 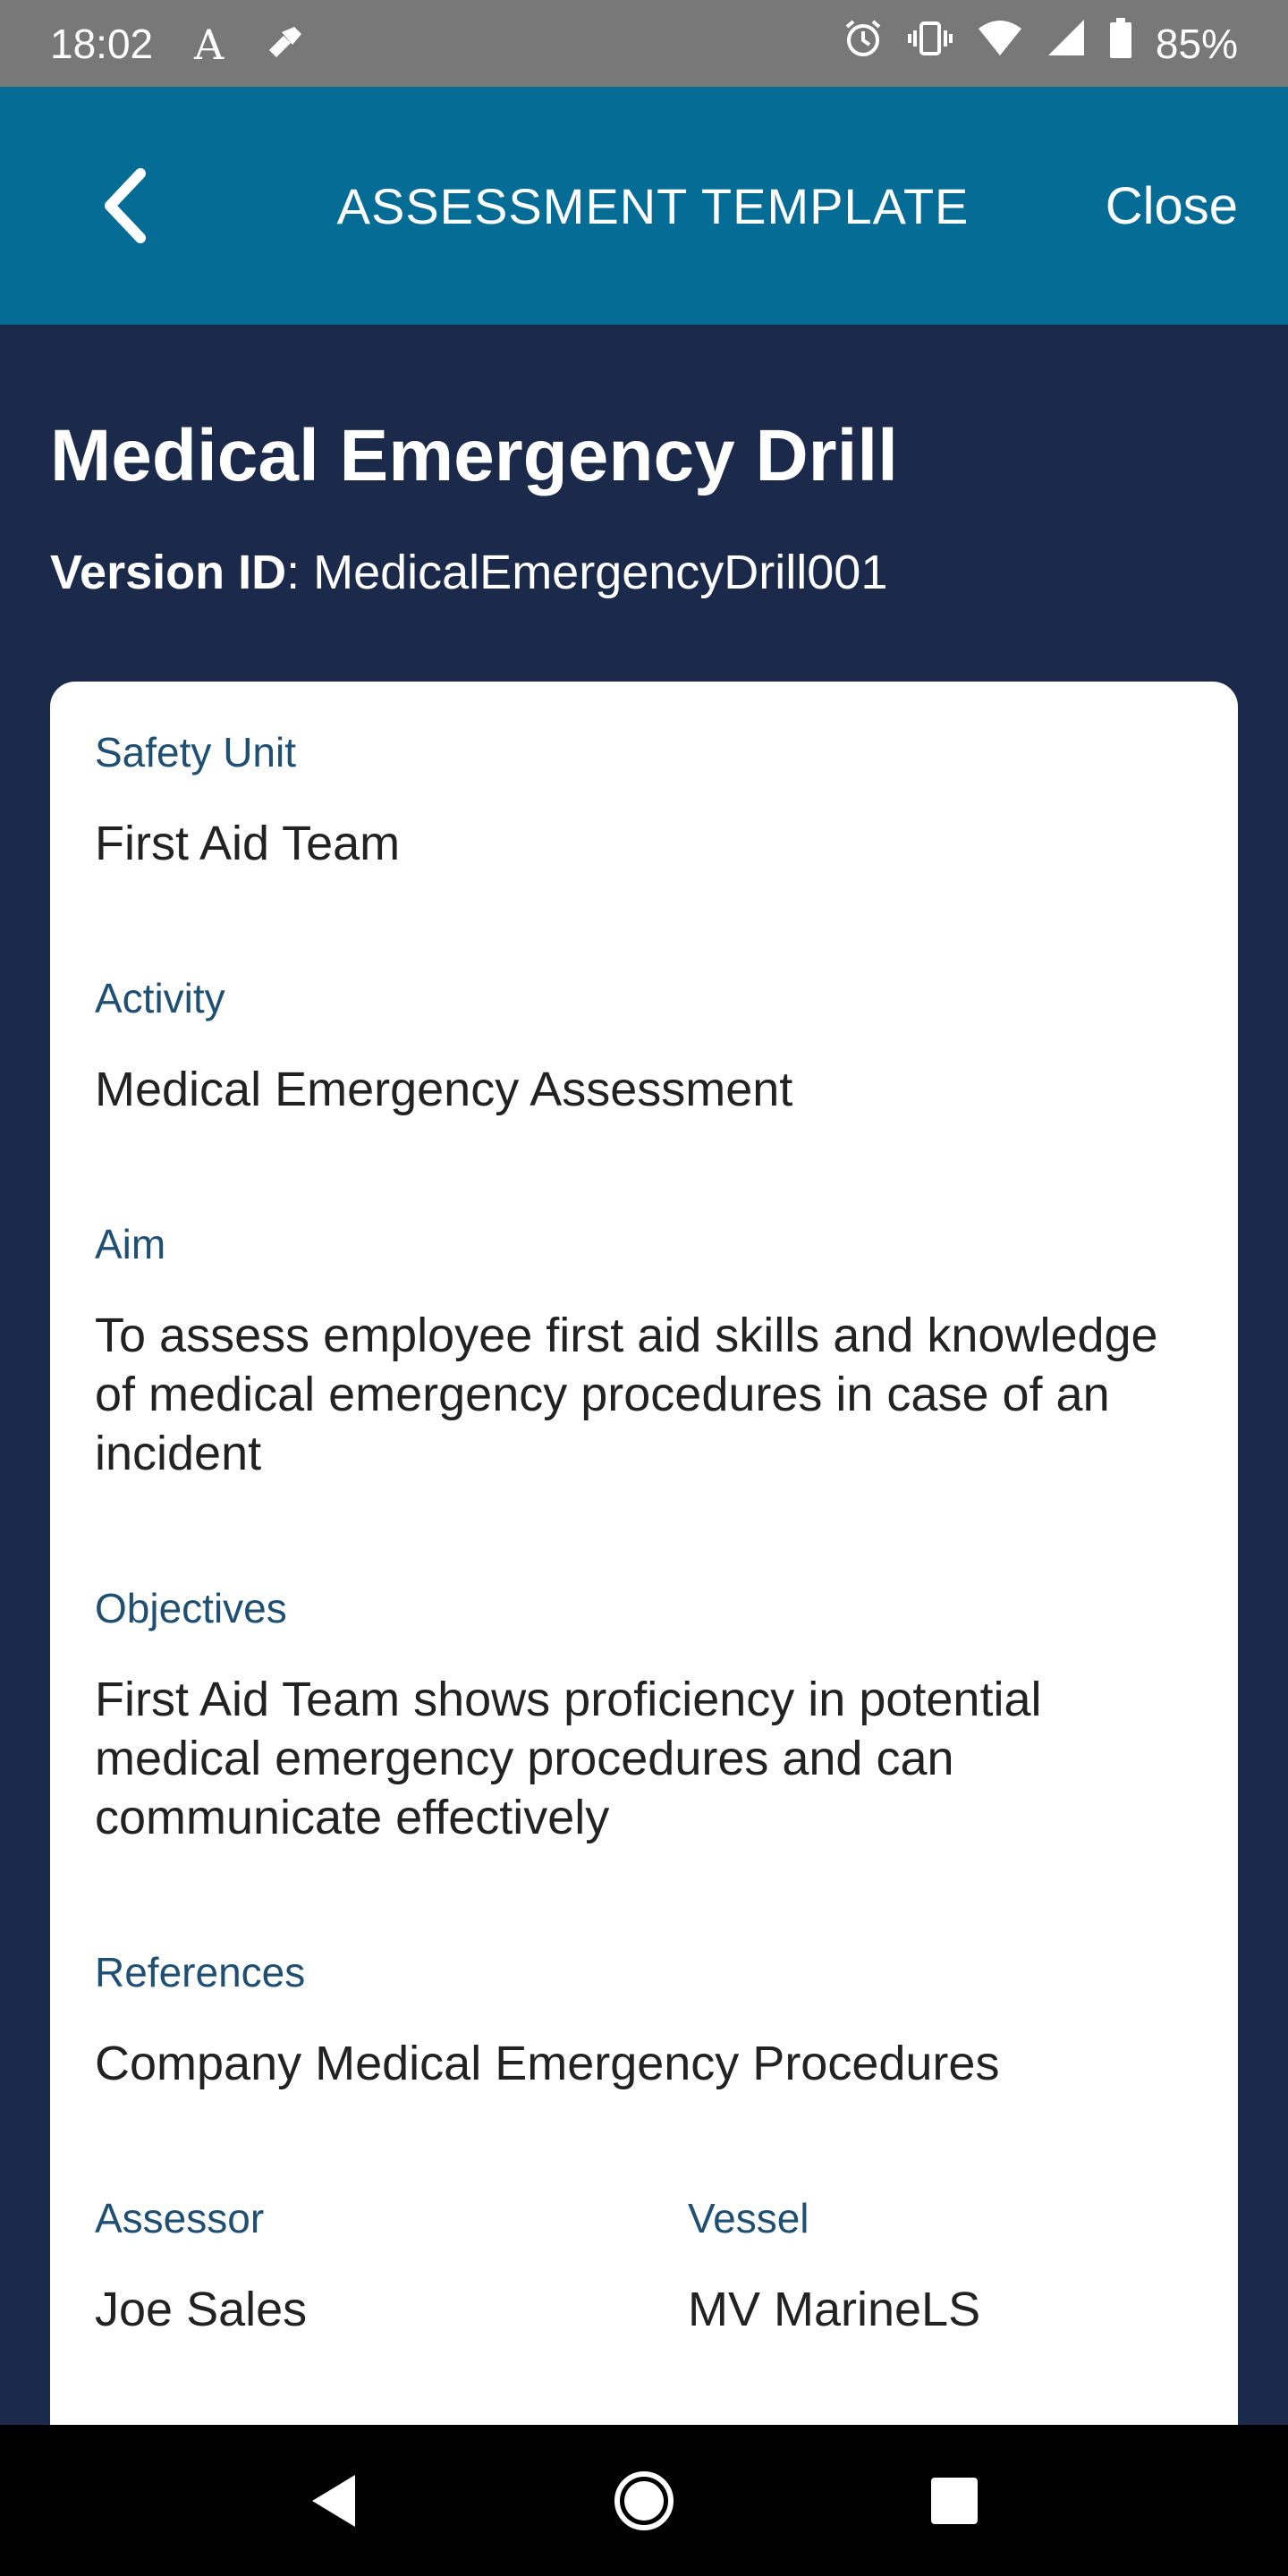 What do you see at coordinates (102, 43) in the screenshot?
I see `status-time: 18:02` at bounding box center [102, 43].